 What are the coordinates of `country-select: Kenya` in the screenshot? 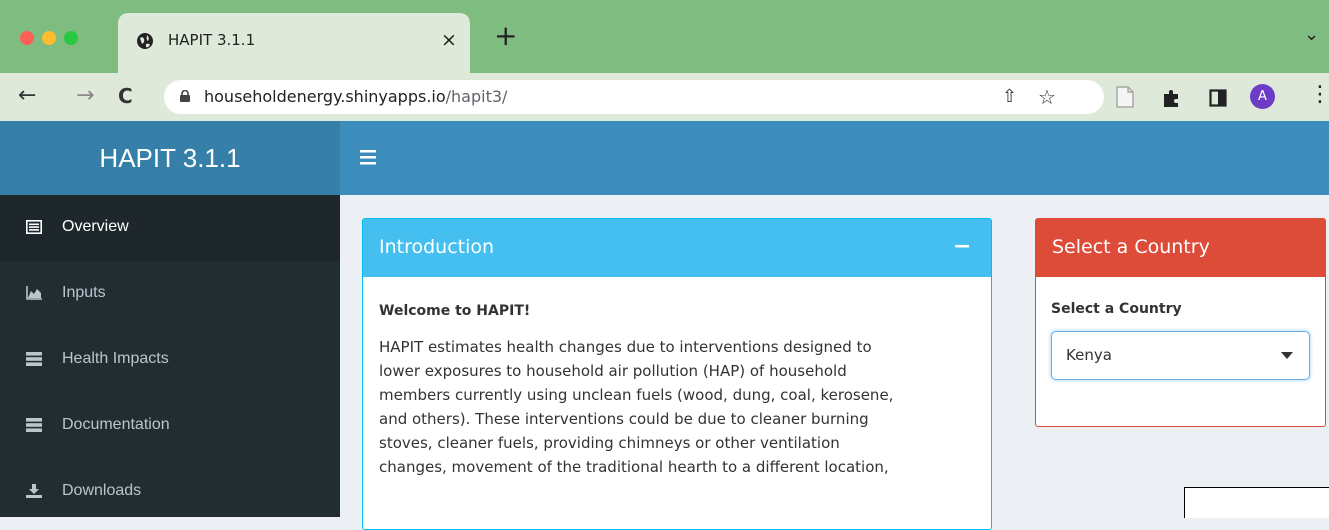 It's located at (1180, 355).